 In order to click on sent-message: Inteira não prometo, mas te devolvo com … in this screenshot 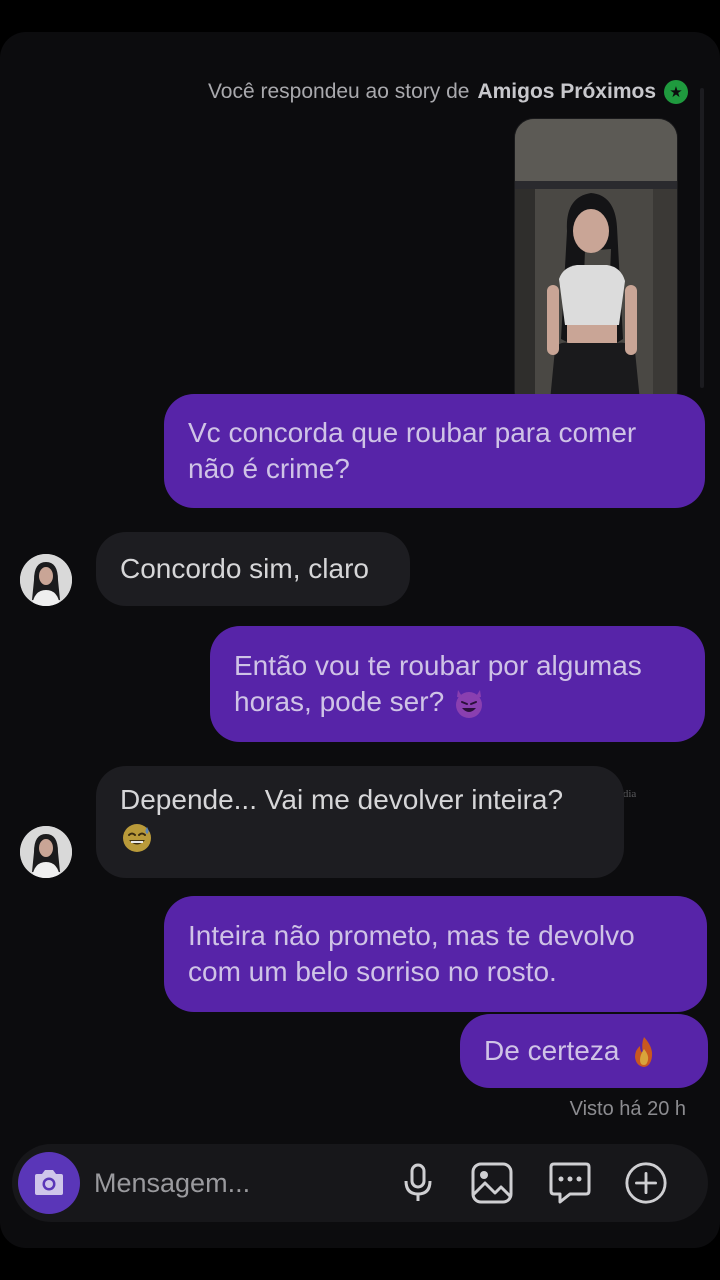, I will do `click(435, 954)`.